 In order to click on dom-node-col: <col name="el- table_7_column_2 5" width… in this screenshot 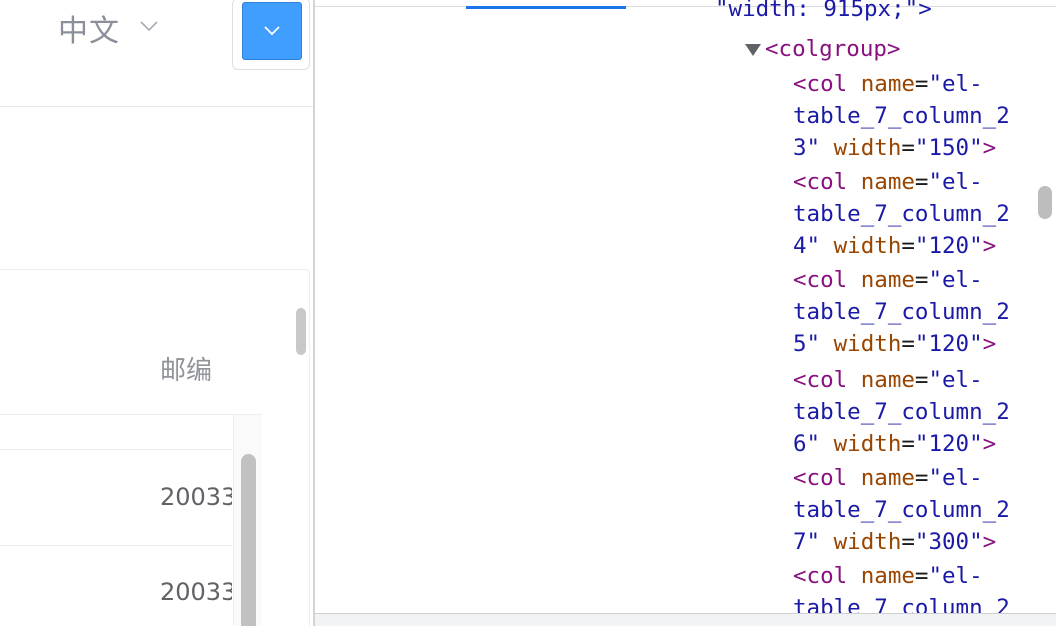, I will do `click(901, 312)`.